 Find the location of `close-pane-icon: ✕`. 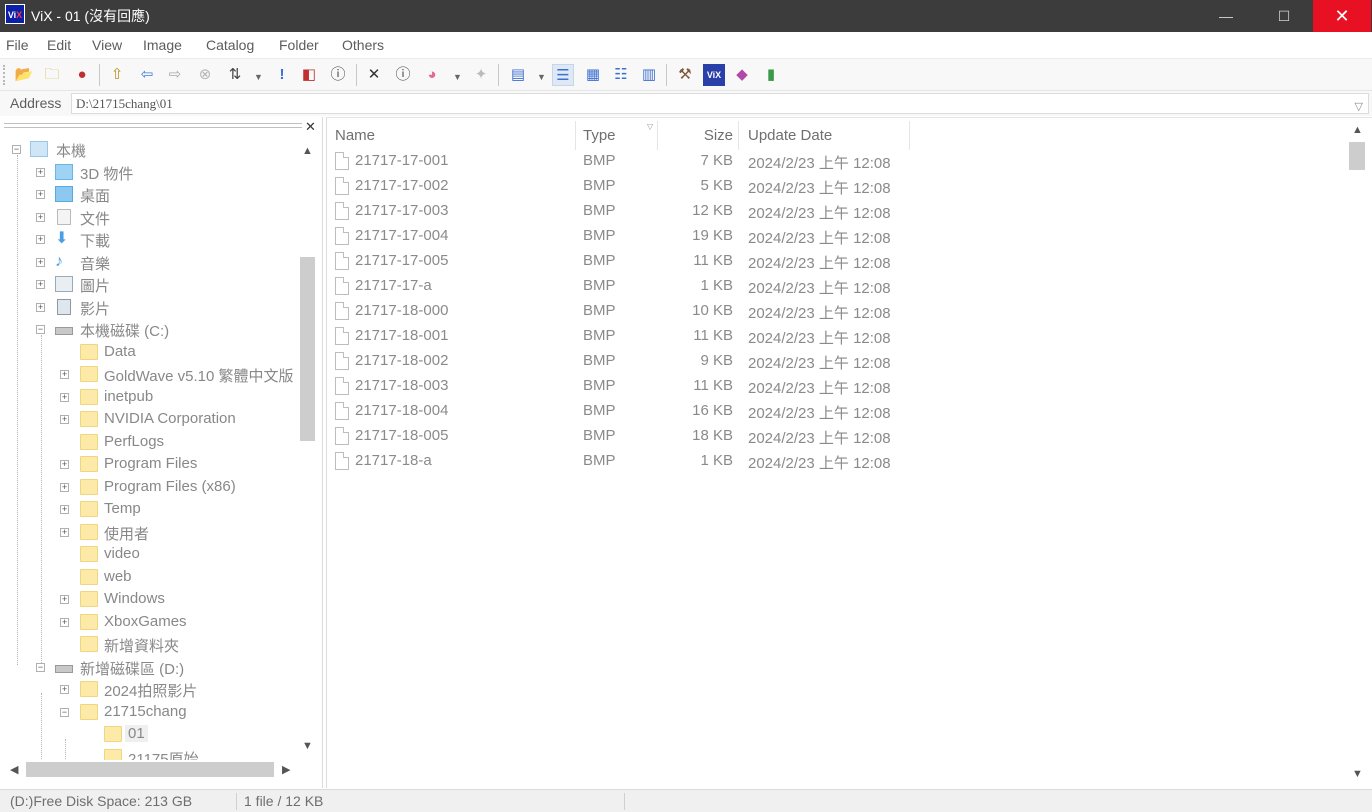

close-pane-icon: ✕ is located at coordinates (310, 127).